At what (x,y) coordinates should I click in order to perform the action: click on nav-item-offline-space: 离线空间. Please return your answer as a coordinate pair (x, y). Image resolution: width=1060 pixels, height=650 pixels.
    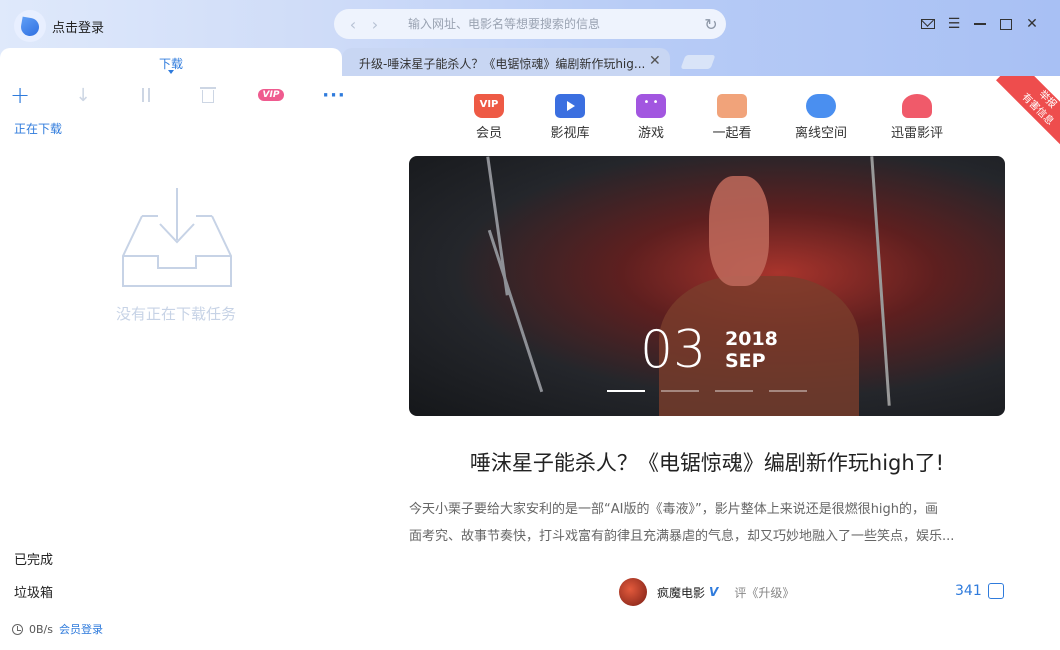
    Looking at the image, I should click on (821, 117).